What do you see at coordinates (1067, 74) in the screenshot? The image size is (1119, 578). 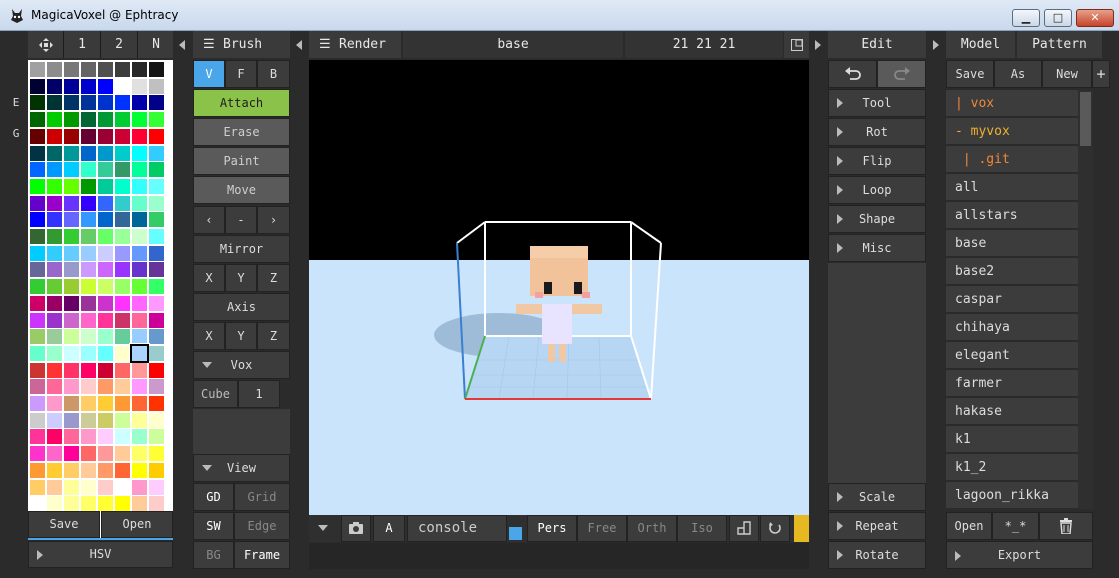 I see `model-new-button: New` at bounding box center [1067, 74].